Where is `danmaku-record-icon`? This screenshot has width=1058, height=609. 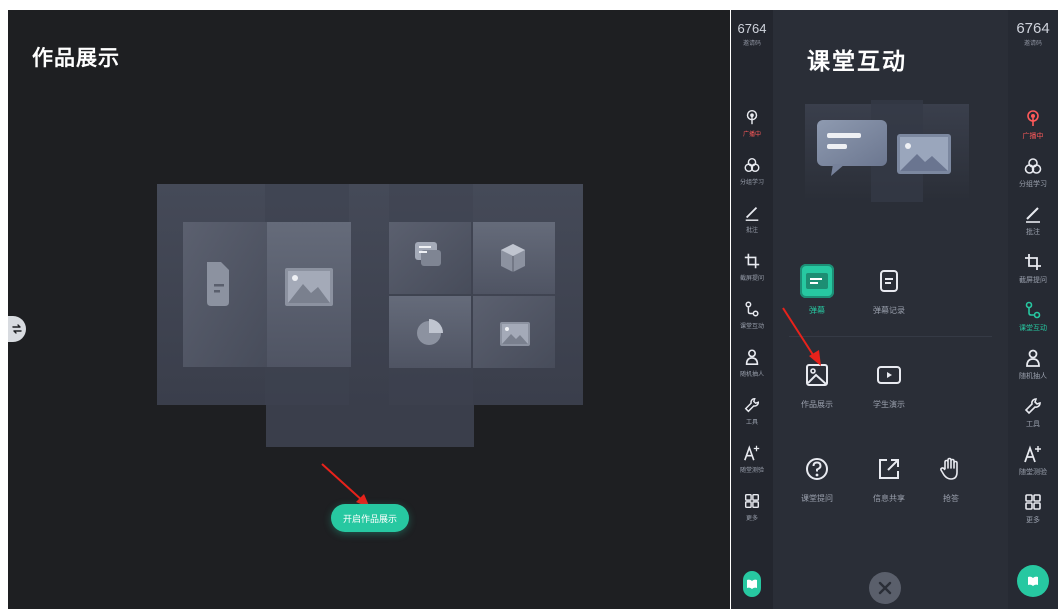
danmaku-record-icon is located at coordinates (889, 281).